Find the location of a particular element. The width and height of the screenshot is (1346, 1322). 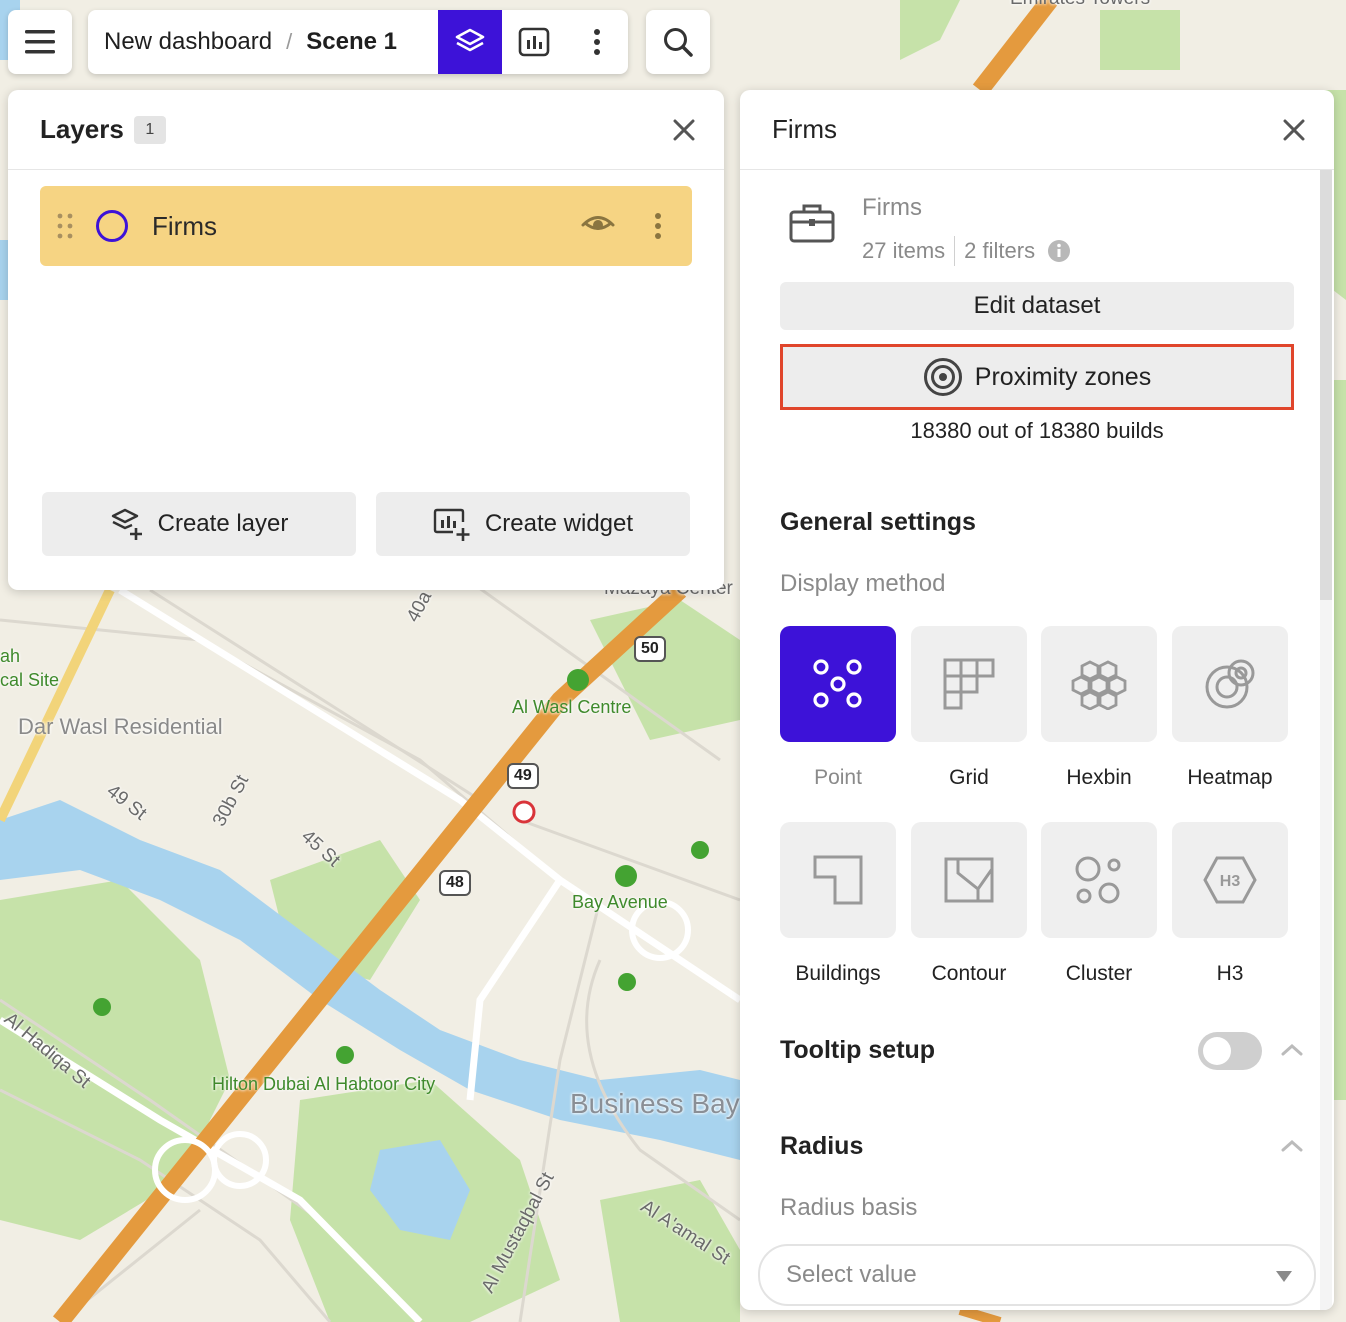

create-widget-button: Create widget is located at coordinates (533, 524).